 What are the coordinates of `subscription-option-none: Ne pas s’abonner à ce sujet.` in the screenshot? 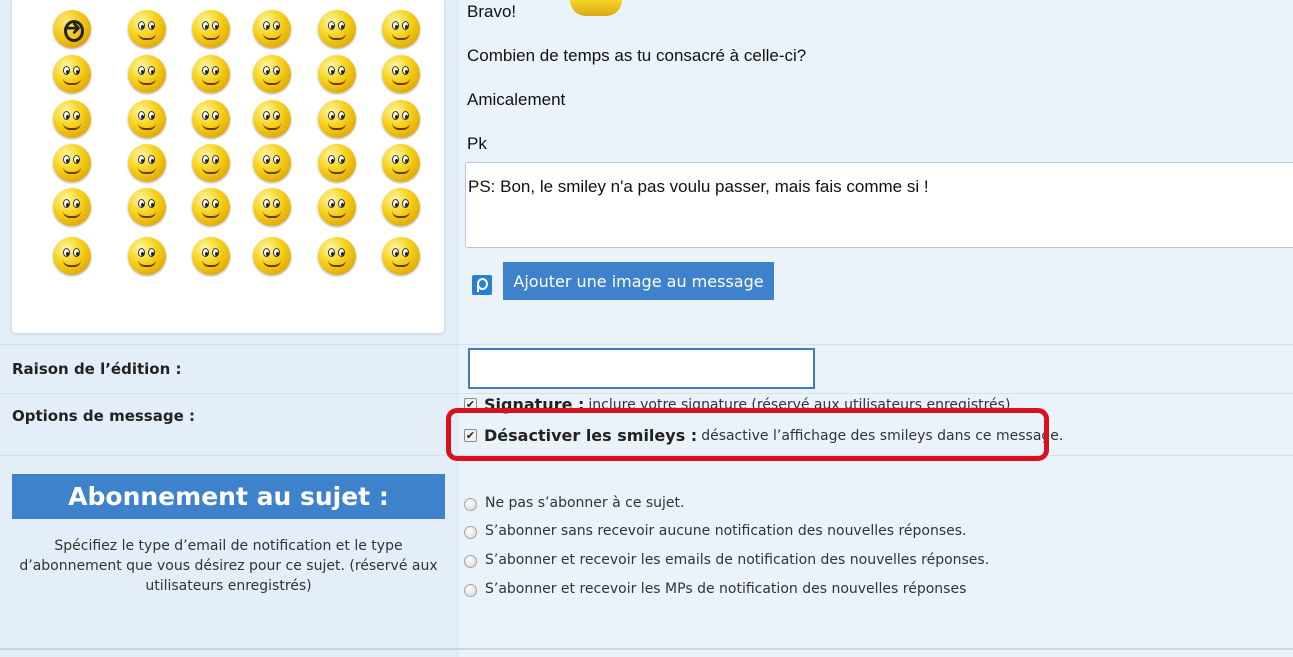 It's located at (574, 503).